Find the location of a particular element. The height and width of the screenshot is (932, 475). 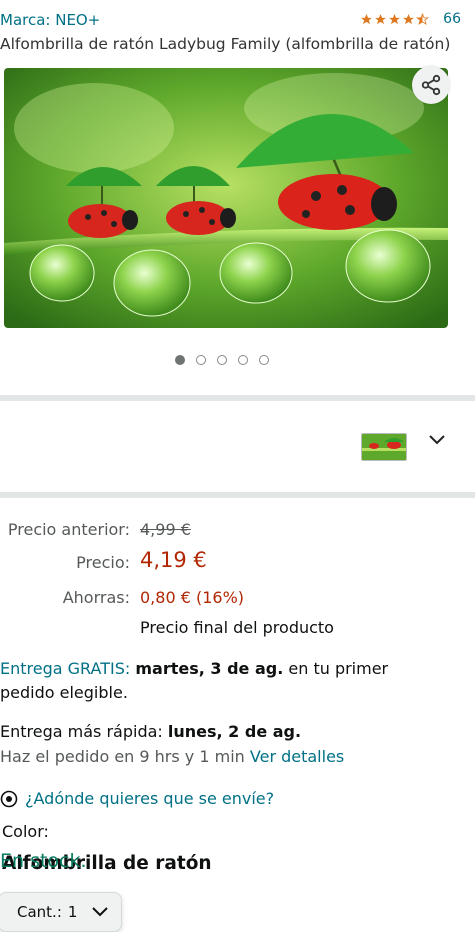

carousel-indicator is located at coordinates (222, 360).